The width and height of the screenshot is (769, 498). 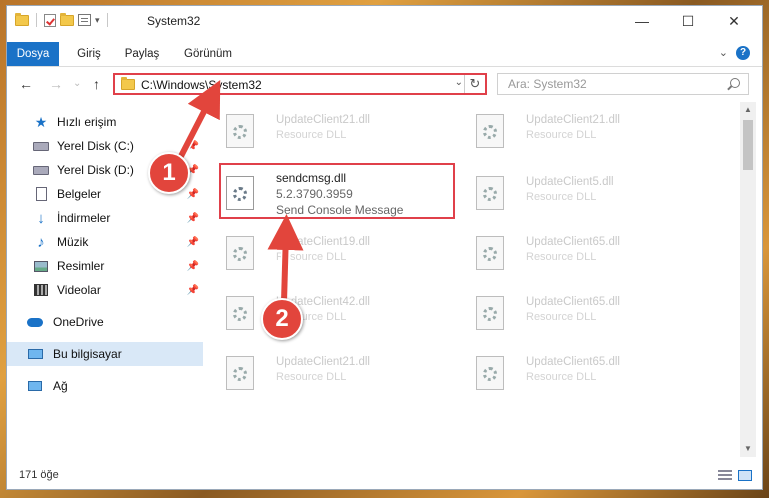 I want to click on callout-step-2: 2, so click(x=282, y=319).